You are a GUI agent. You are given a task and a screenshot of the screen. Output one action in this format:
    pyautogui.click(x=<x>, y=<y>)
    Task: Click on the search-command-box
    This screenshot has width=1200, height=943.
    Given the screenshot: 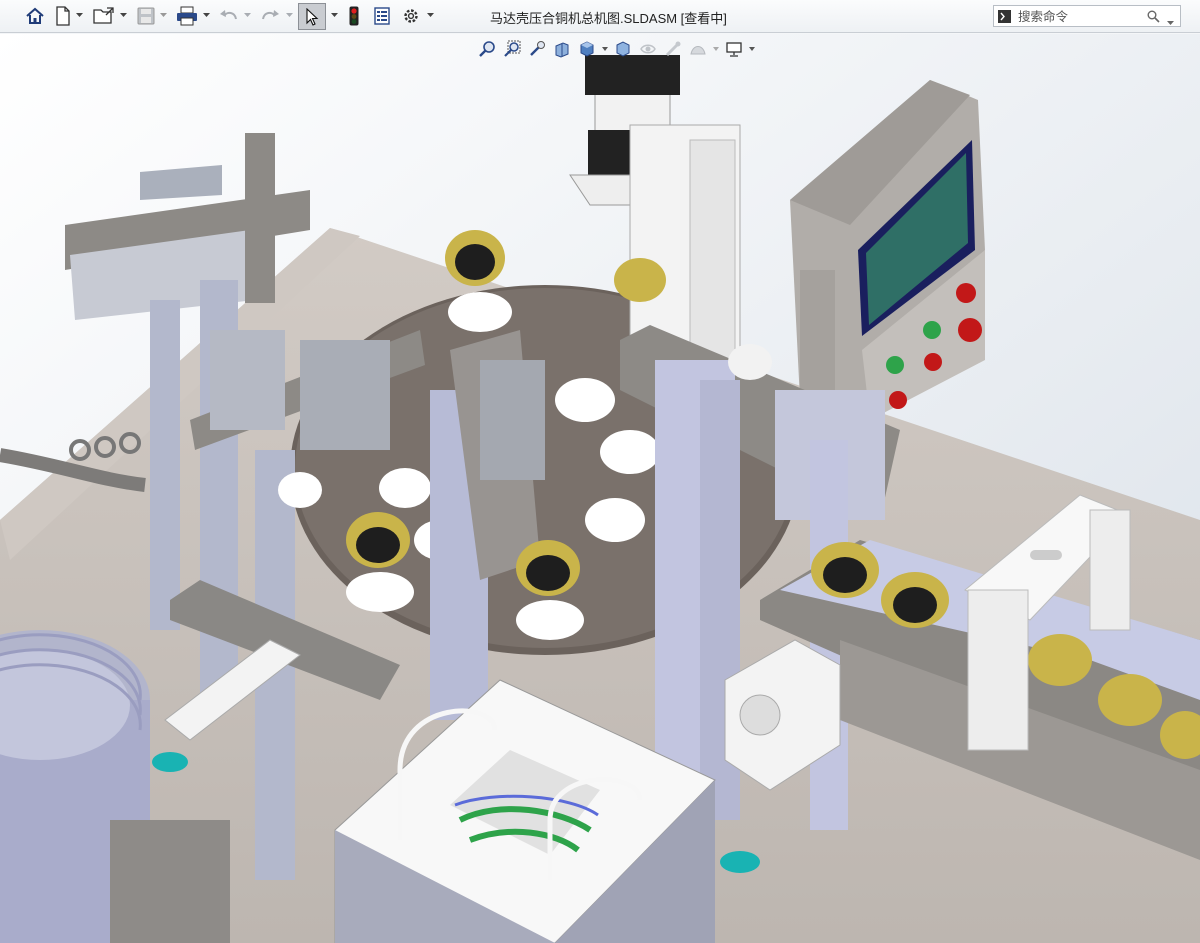 What is the action you would take?
    pyautogui.click(x=1087, y=16)
    